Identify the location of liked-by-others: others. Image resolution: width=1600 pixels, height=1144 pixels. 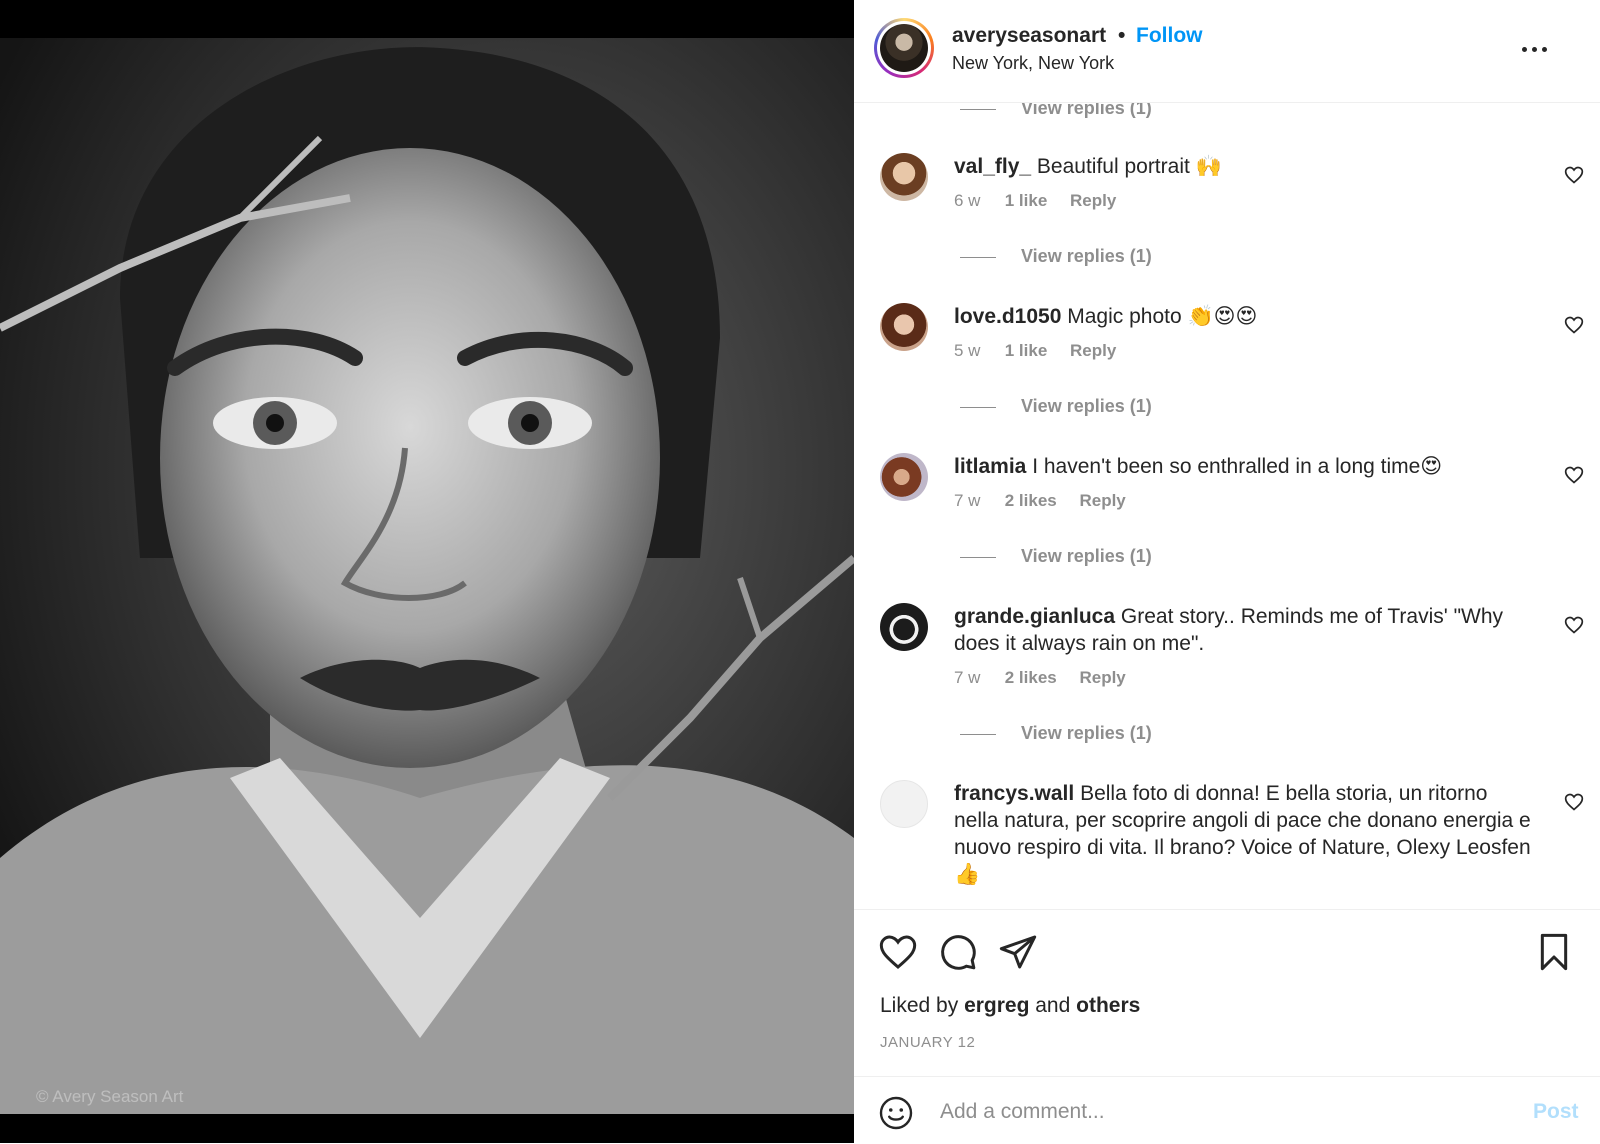
(1108, 1005).